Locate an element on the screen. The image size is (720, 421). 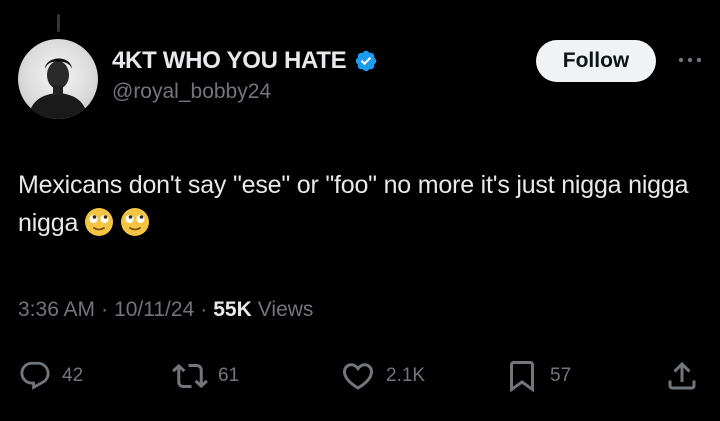
bookmark-button: 57 is located at coordinates (537, 376).